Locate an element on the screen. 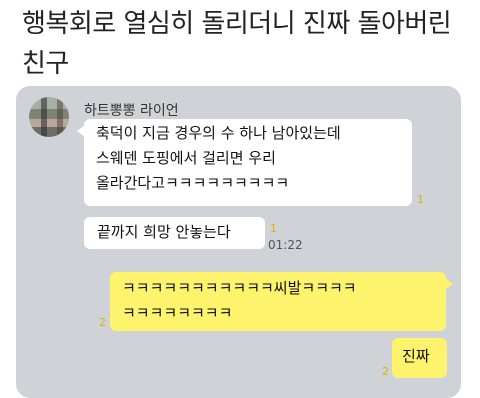 The width and height of the screenshot is (480, 398). message-time: 01:22 is located at coordinates (285, 245).